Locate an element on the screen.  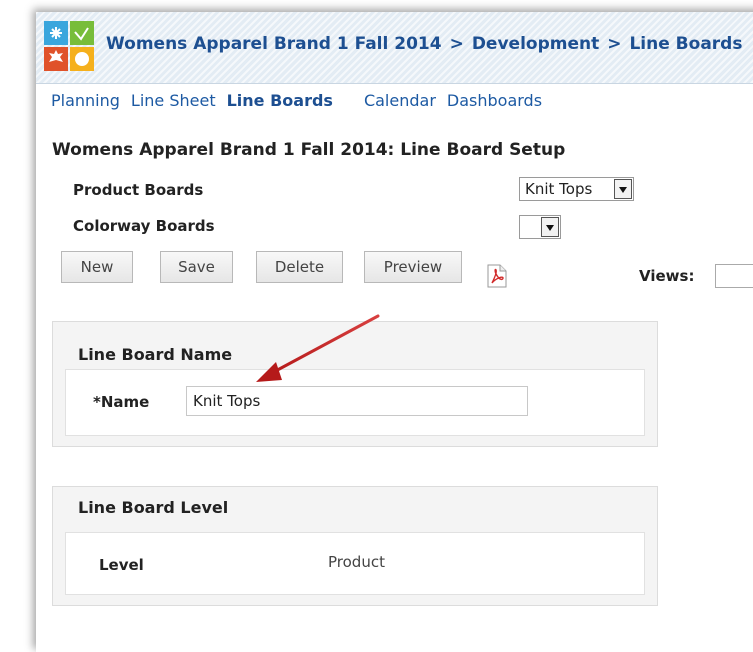
name-field-label: *Name is located at coordinates (121, 402).